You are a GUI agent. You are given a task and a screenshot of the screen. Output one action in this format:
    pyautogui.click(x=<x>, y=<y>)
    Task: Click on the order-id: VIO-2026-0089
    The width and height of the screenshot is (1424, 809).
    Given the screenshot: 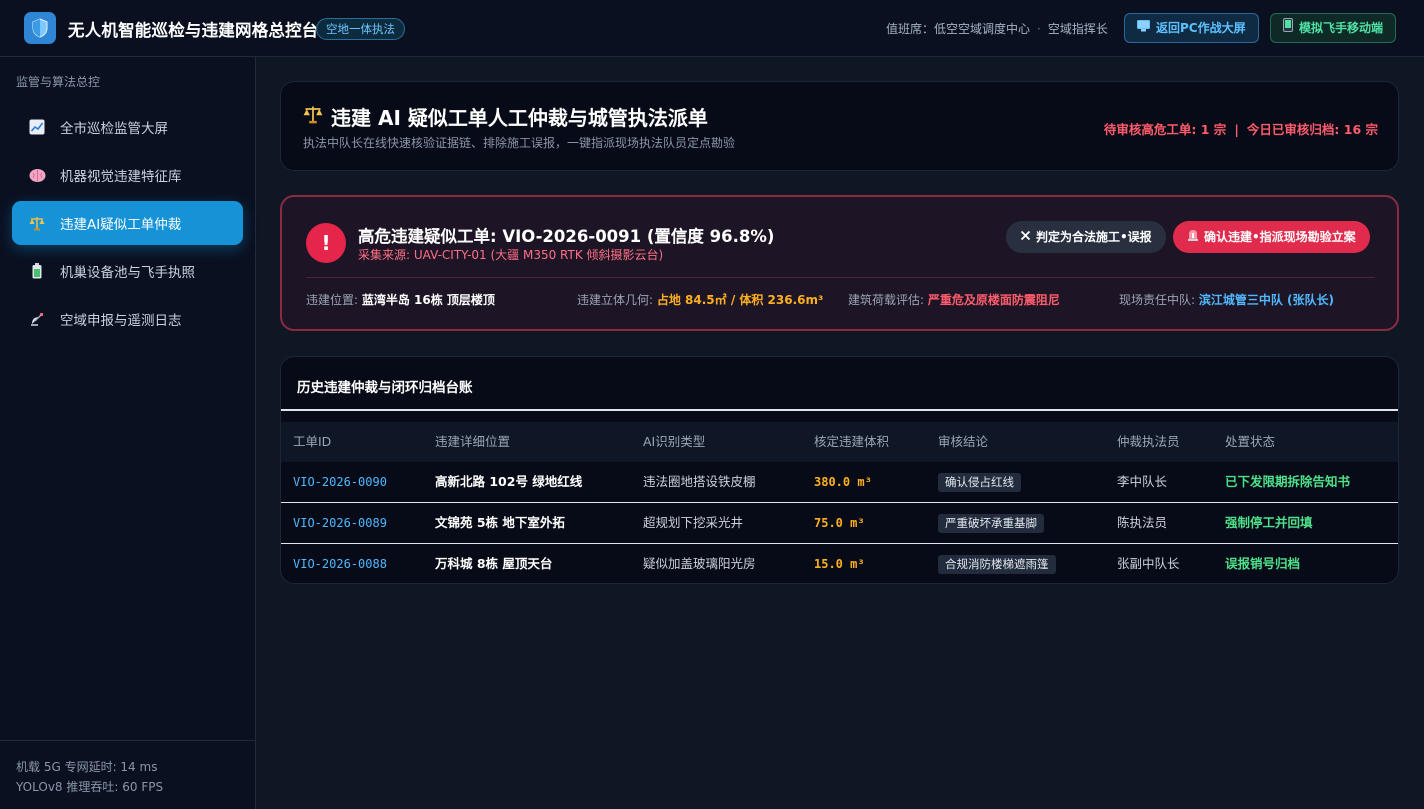 What is the action you would take?
    pyautogui.click(x=340, y=523)
    